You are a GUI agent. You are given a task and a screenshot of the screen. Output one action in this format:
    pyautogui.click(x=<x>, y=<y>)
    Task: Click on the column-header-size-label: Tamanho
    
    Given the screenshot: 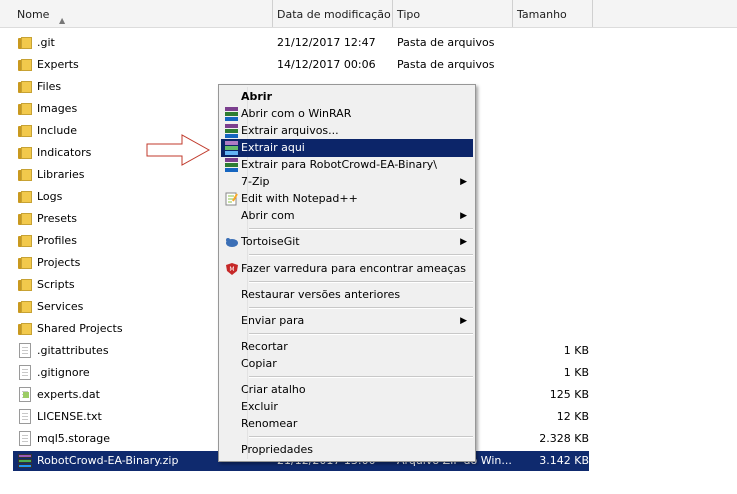 What is the action you would take?
    pyautogui.click(x=542, y=14)
    